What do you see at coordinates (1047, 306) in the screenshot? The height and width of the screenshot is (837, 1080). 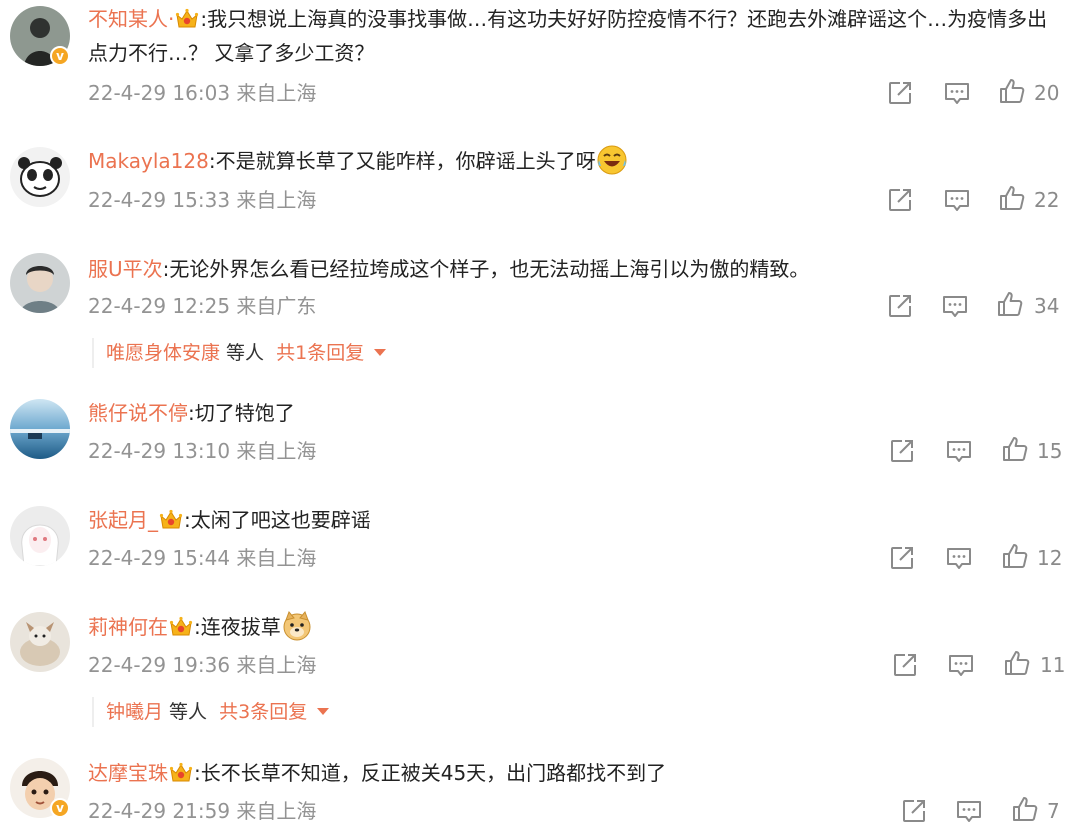 I see `like-count: 34` at bounding box center [1047, 306].